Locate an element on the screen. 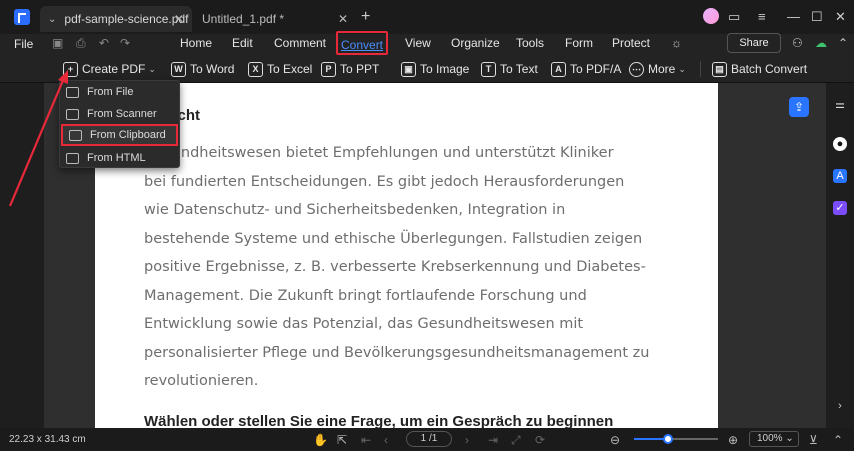 The width and height of the screenshot is (854, 451). from-file-option: From File is located at coordinates (120, 92).